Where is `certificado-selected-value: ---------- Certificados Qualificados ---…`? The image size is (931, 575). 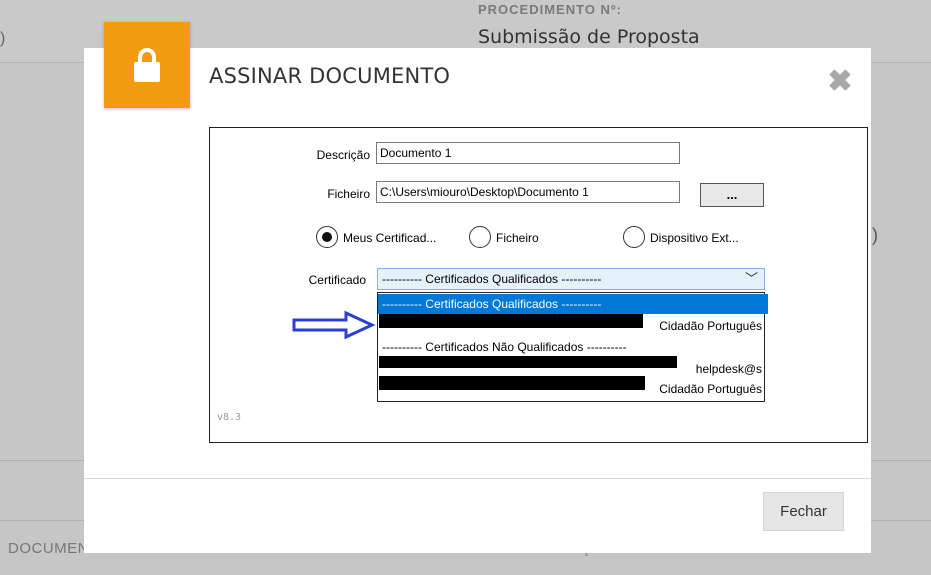 certificado-selected-value: ---------- Certificados Qualificados ---… is located at coordinates (492, 279).